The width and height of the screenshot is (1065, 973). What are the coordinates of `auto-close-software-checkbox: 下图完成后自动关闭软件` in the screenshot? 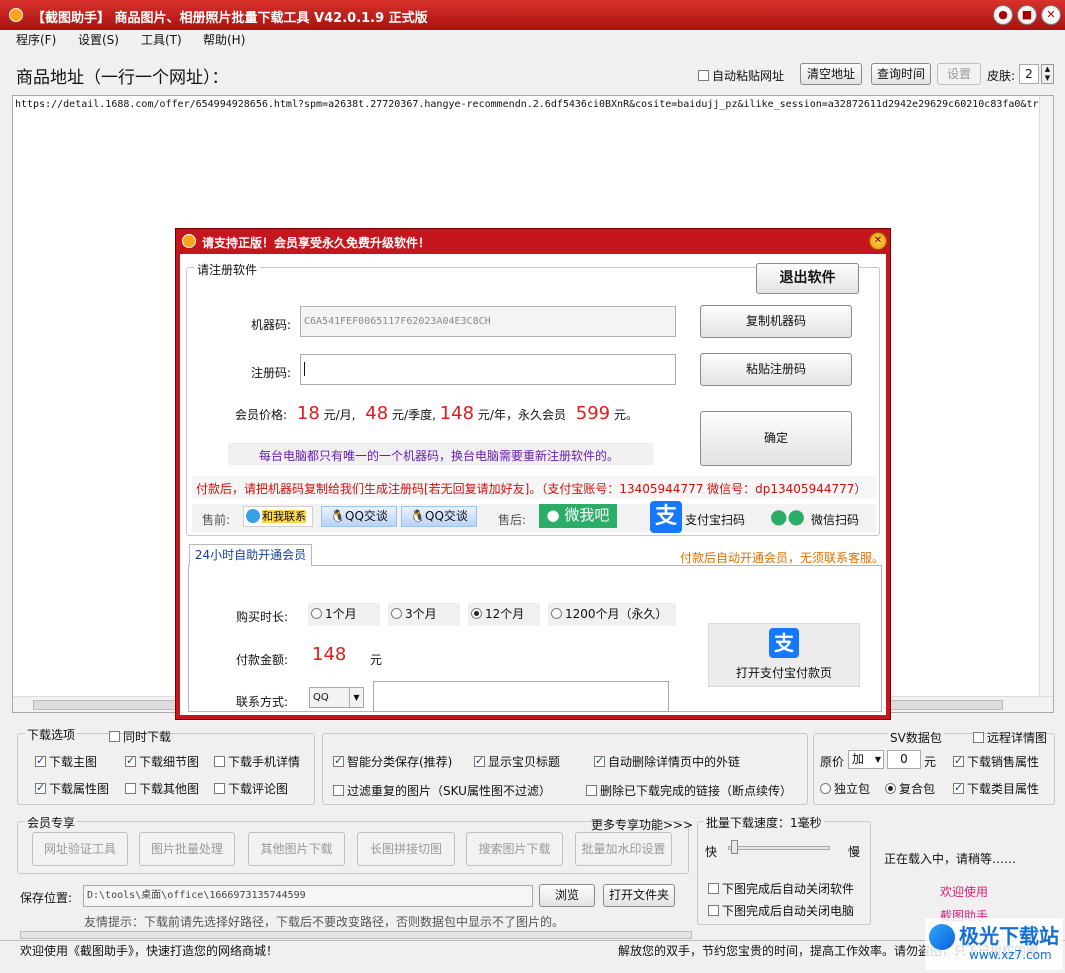 It's located at (781, 888).